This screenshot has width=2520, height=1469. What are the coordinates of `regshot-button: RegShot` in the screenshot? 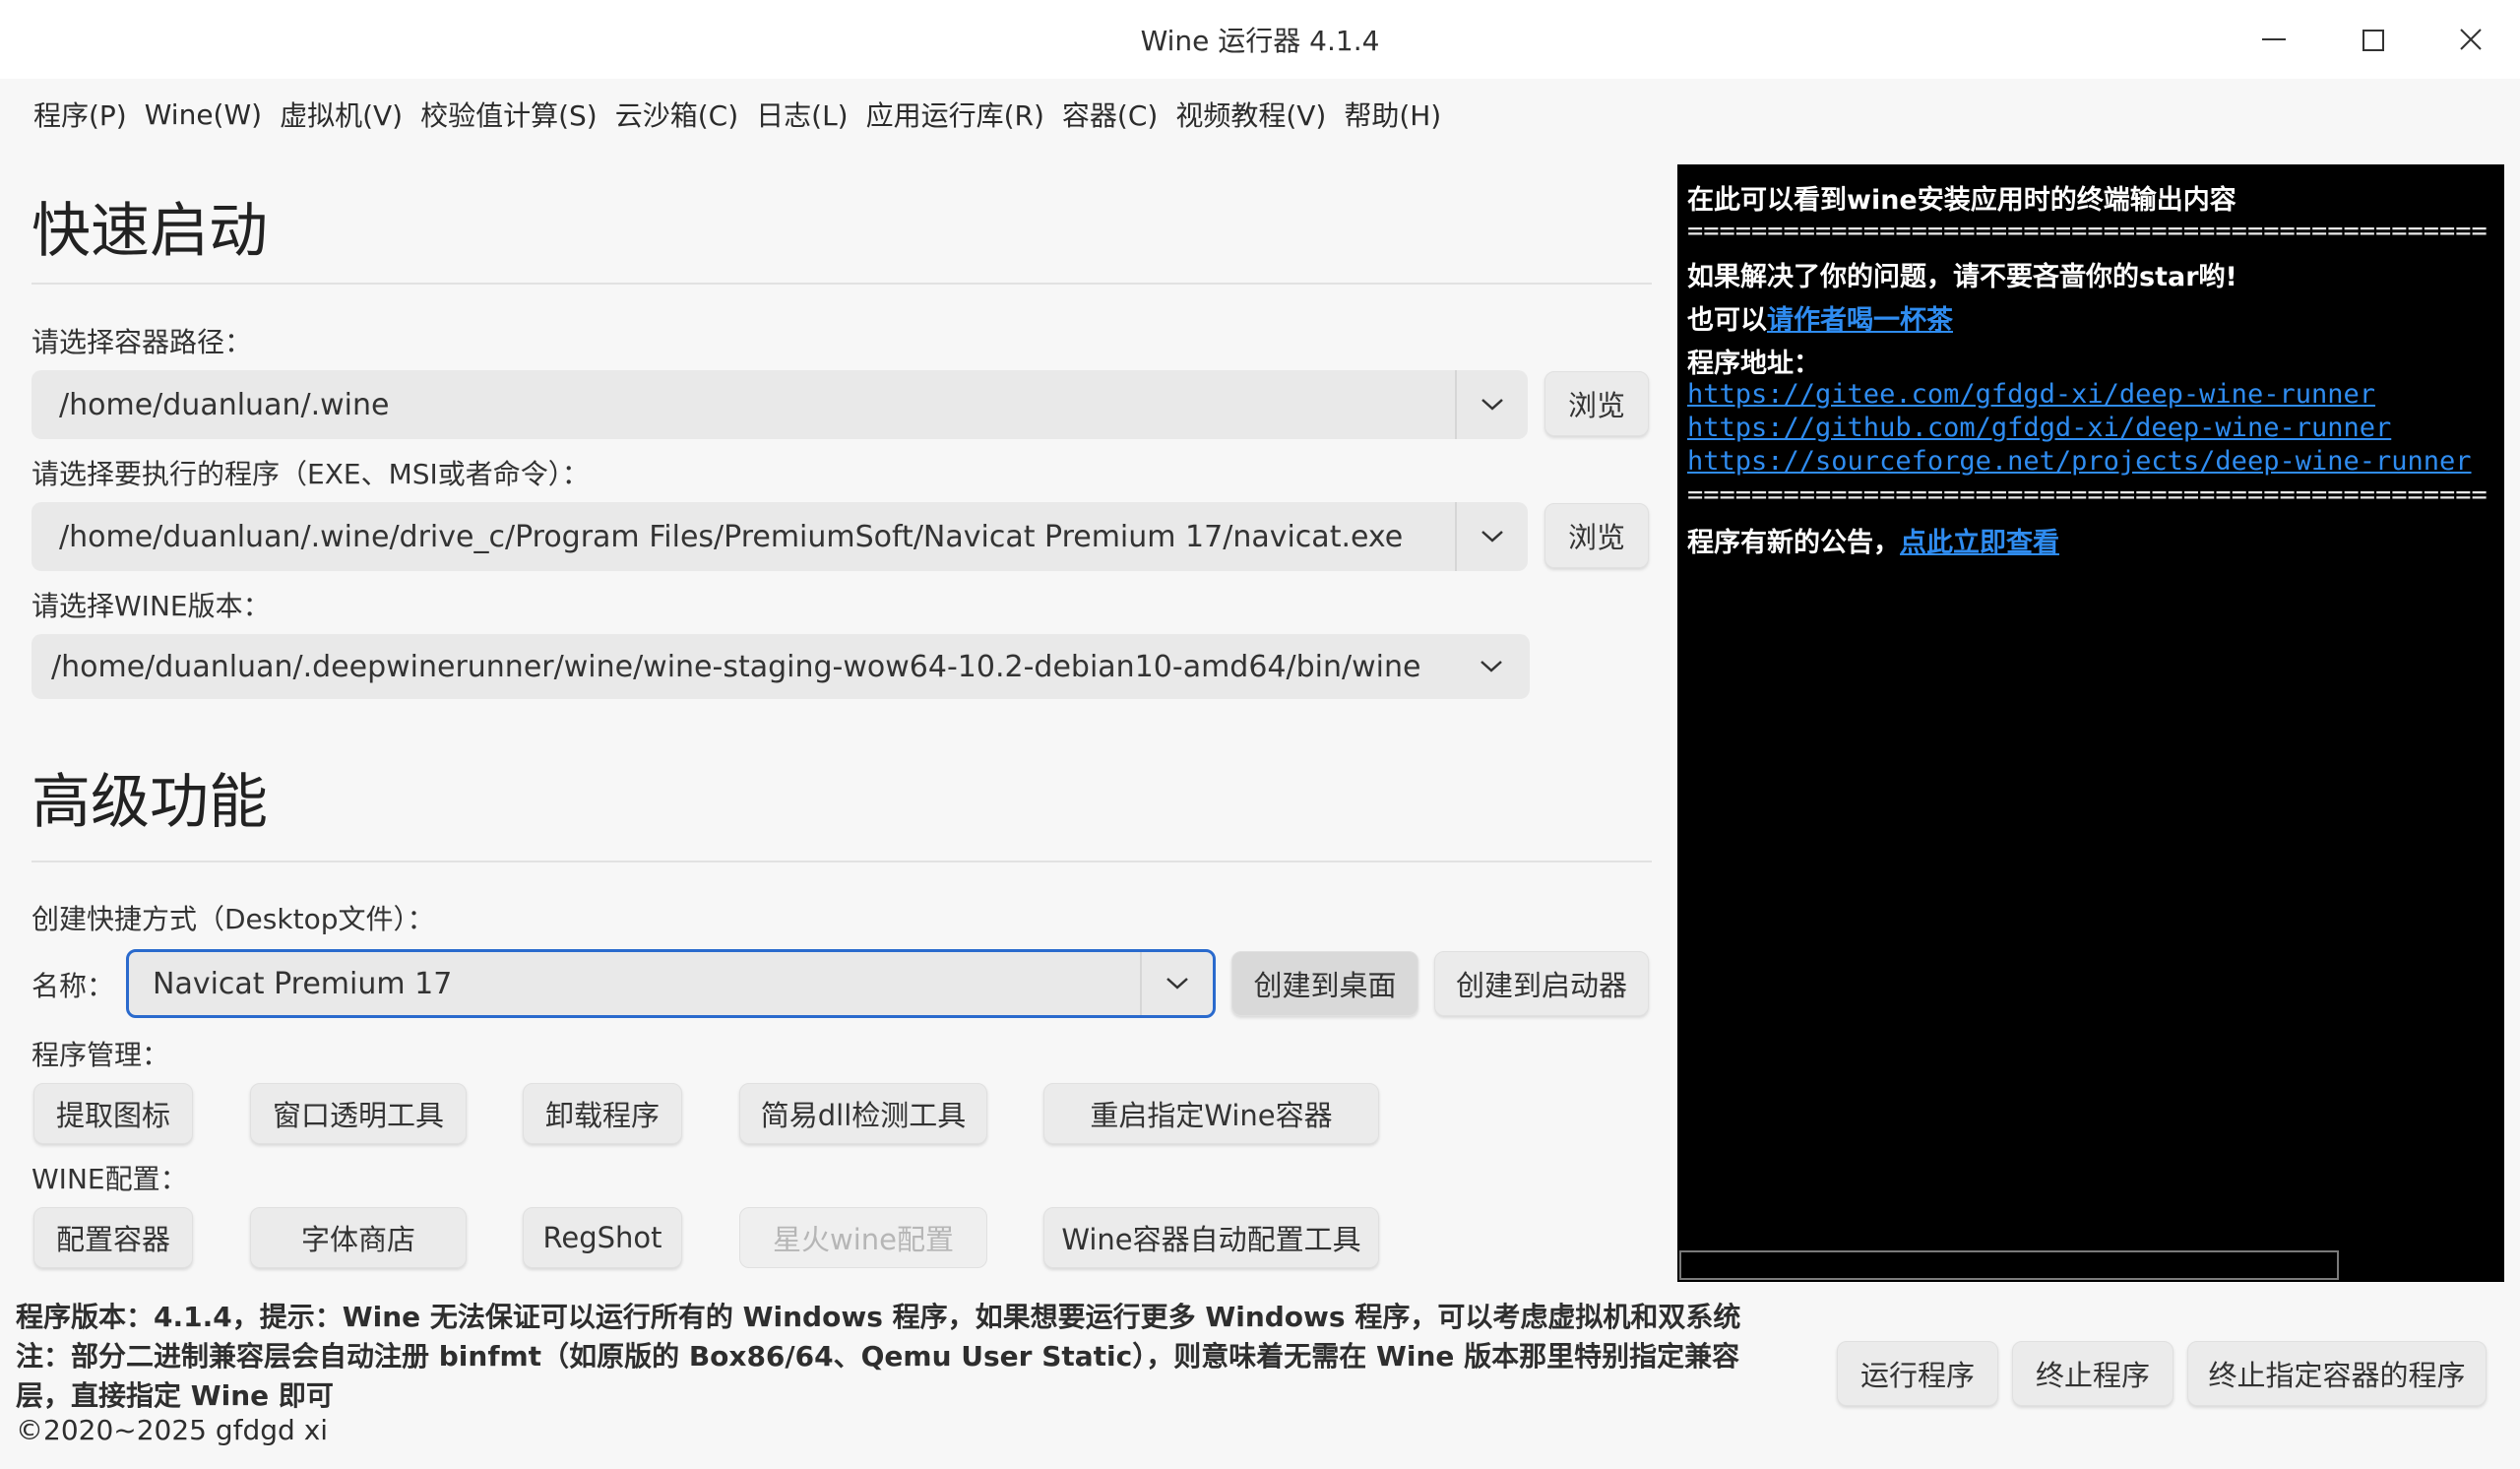 It's located at (602, 1237).